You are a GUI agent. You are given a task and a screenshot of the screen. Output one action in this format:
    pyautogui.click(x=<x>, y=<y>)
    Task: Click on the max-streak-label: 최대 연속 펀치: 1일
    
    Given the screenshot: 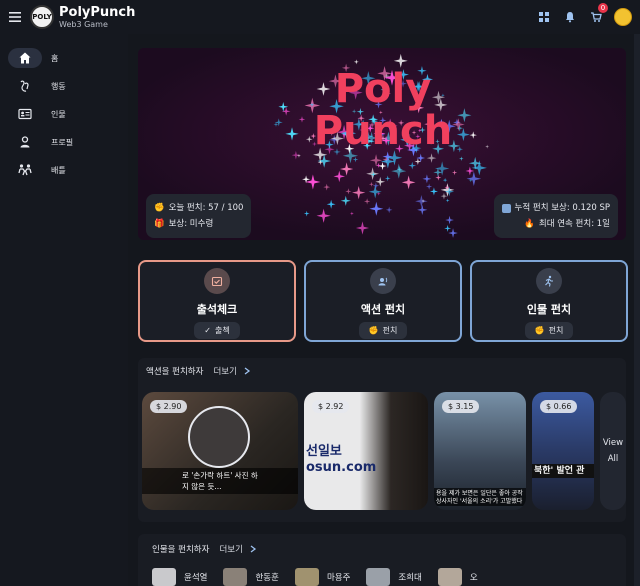 What is the action you would take?
    pyautogui.click(x=574, y=224)
    